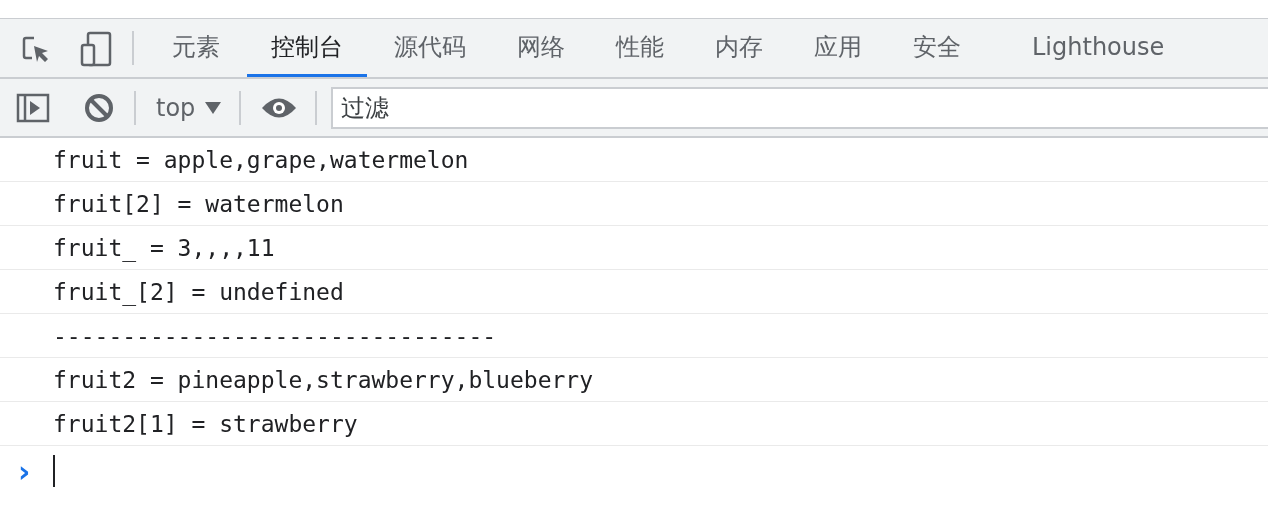  I want to click on console-message: fruit2[1] = strawberry, so click(205, 423).